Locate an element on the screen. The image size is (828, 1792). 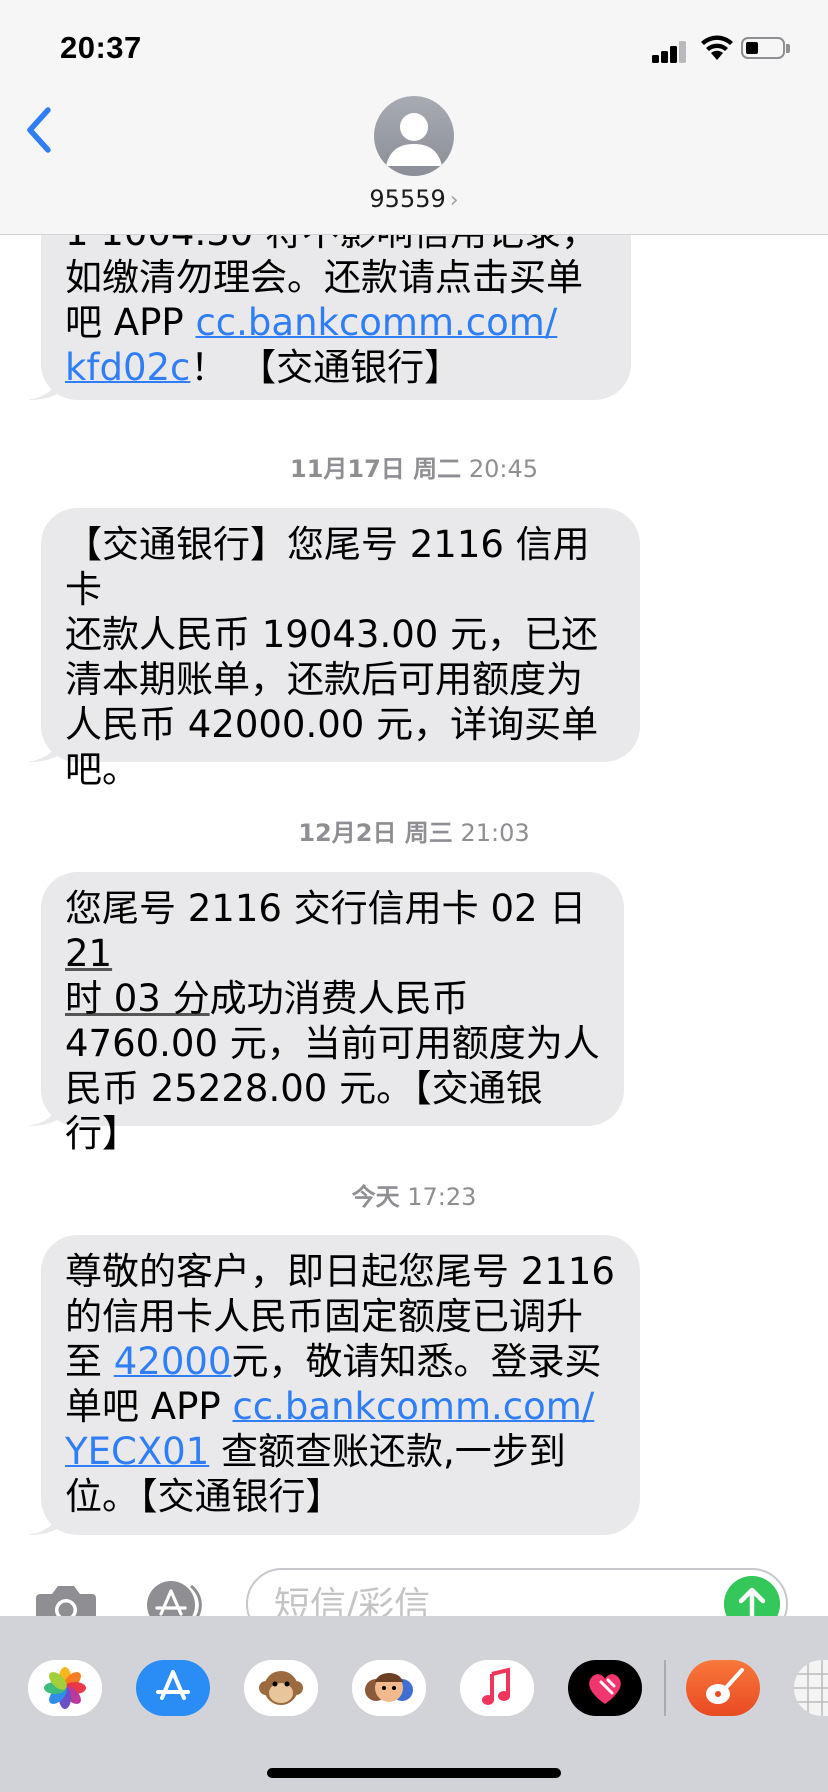
message-line: 查额查账还款,一步到 is located at coordinates (387, 1451).